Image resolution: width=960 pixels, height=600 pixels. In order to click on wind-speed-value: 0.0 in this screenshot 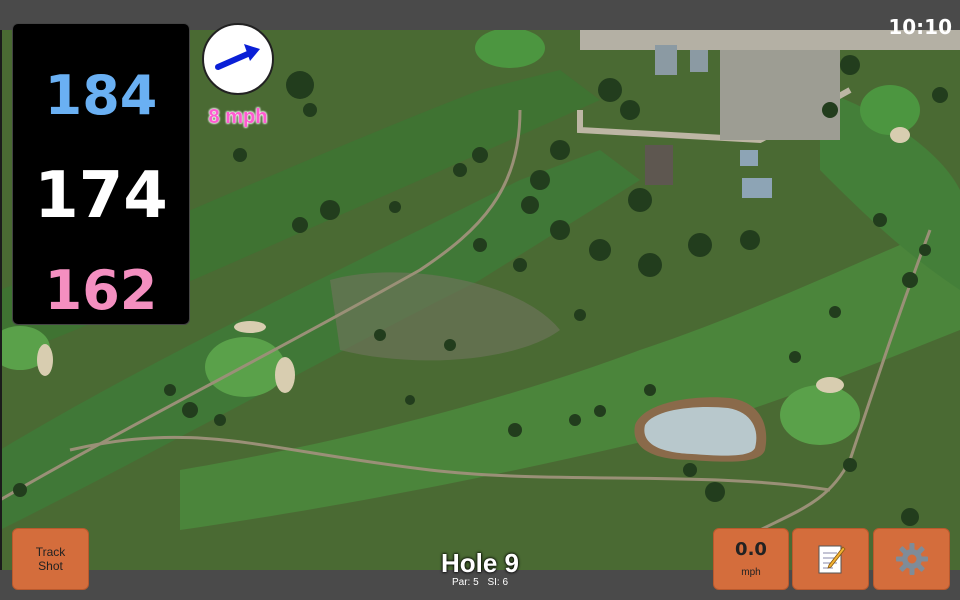, I will do `click(751, 549)`.